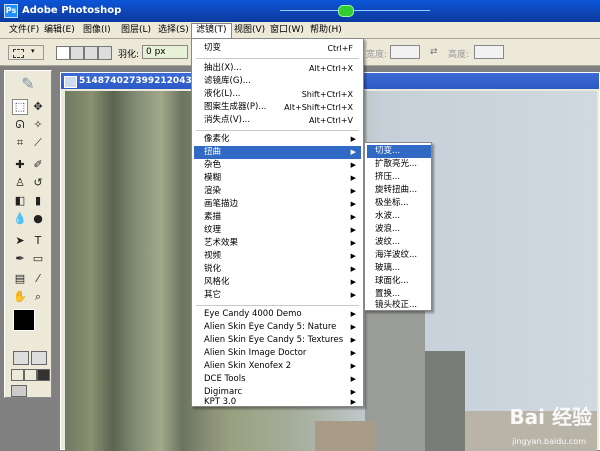 The width and height of the screenshot is (600, 451). What do you see at coordinates (277, 402) in the screenshot?
I see `plugin-item: KPT 3.0 ▶` at bounding box center [277, 402].